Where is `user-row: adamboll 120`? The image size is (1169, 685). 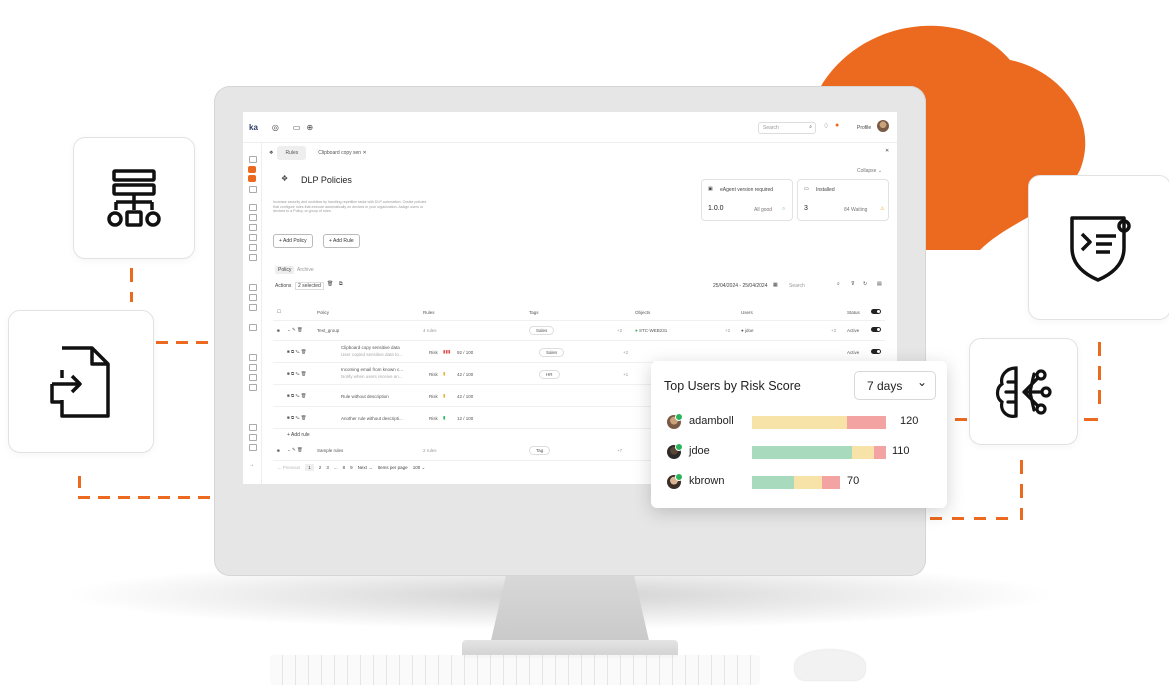
user-row: adamboll 120 is located at coordinates (800, 421).